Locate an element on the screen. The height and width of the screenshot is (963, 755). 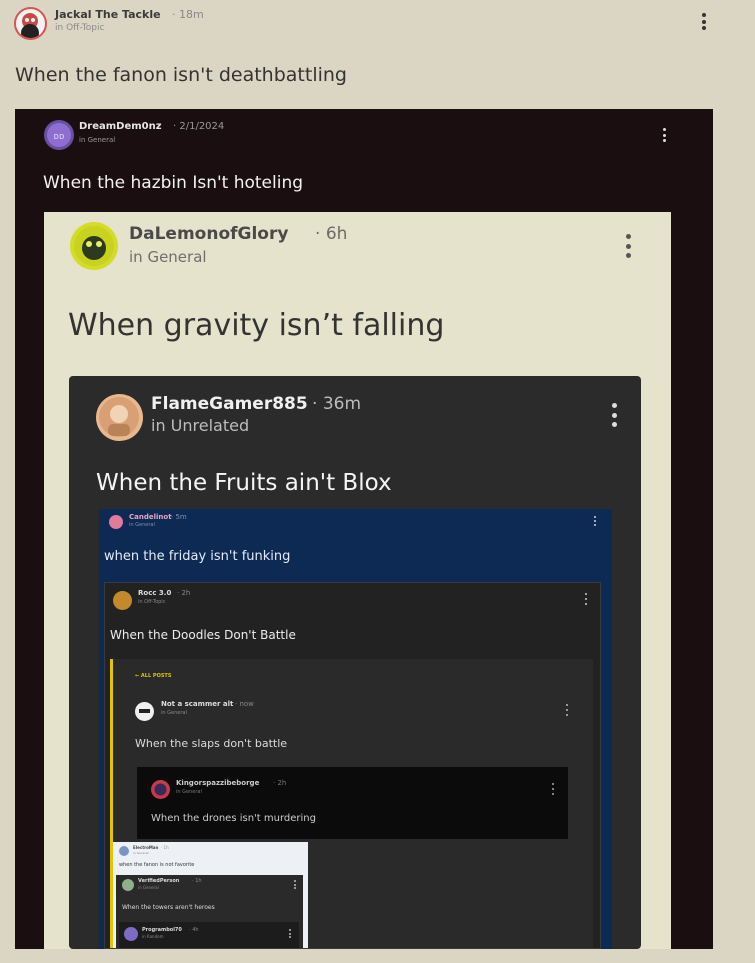
quote-author: DaLemonofGlory is located at coordinates (209, 234).